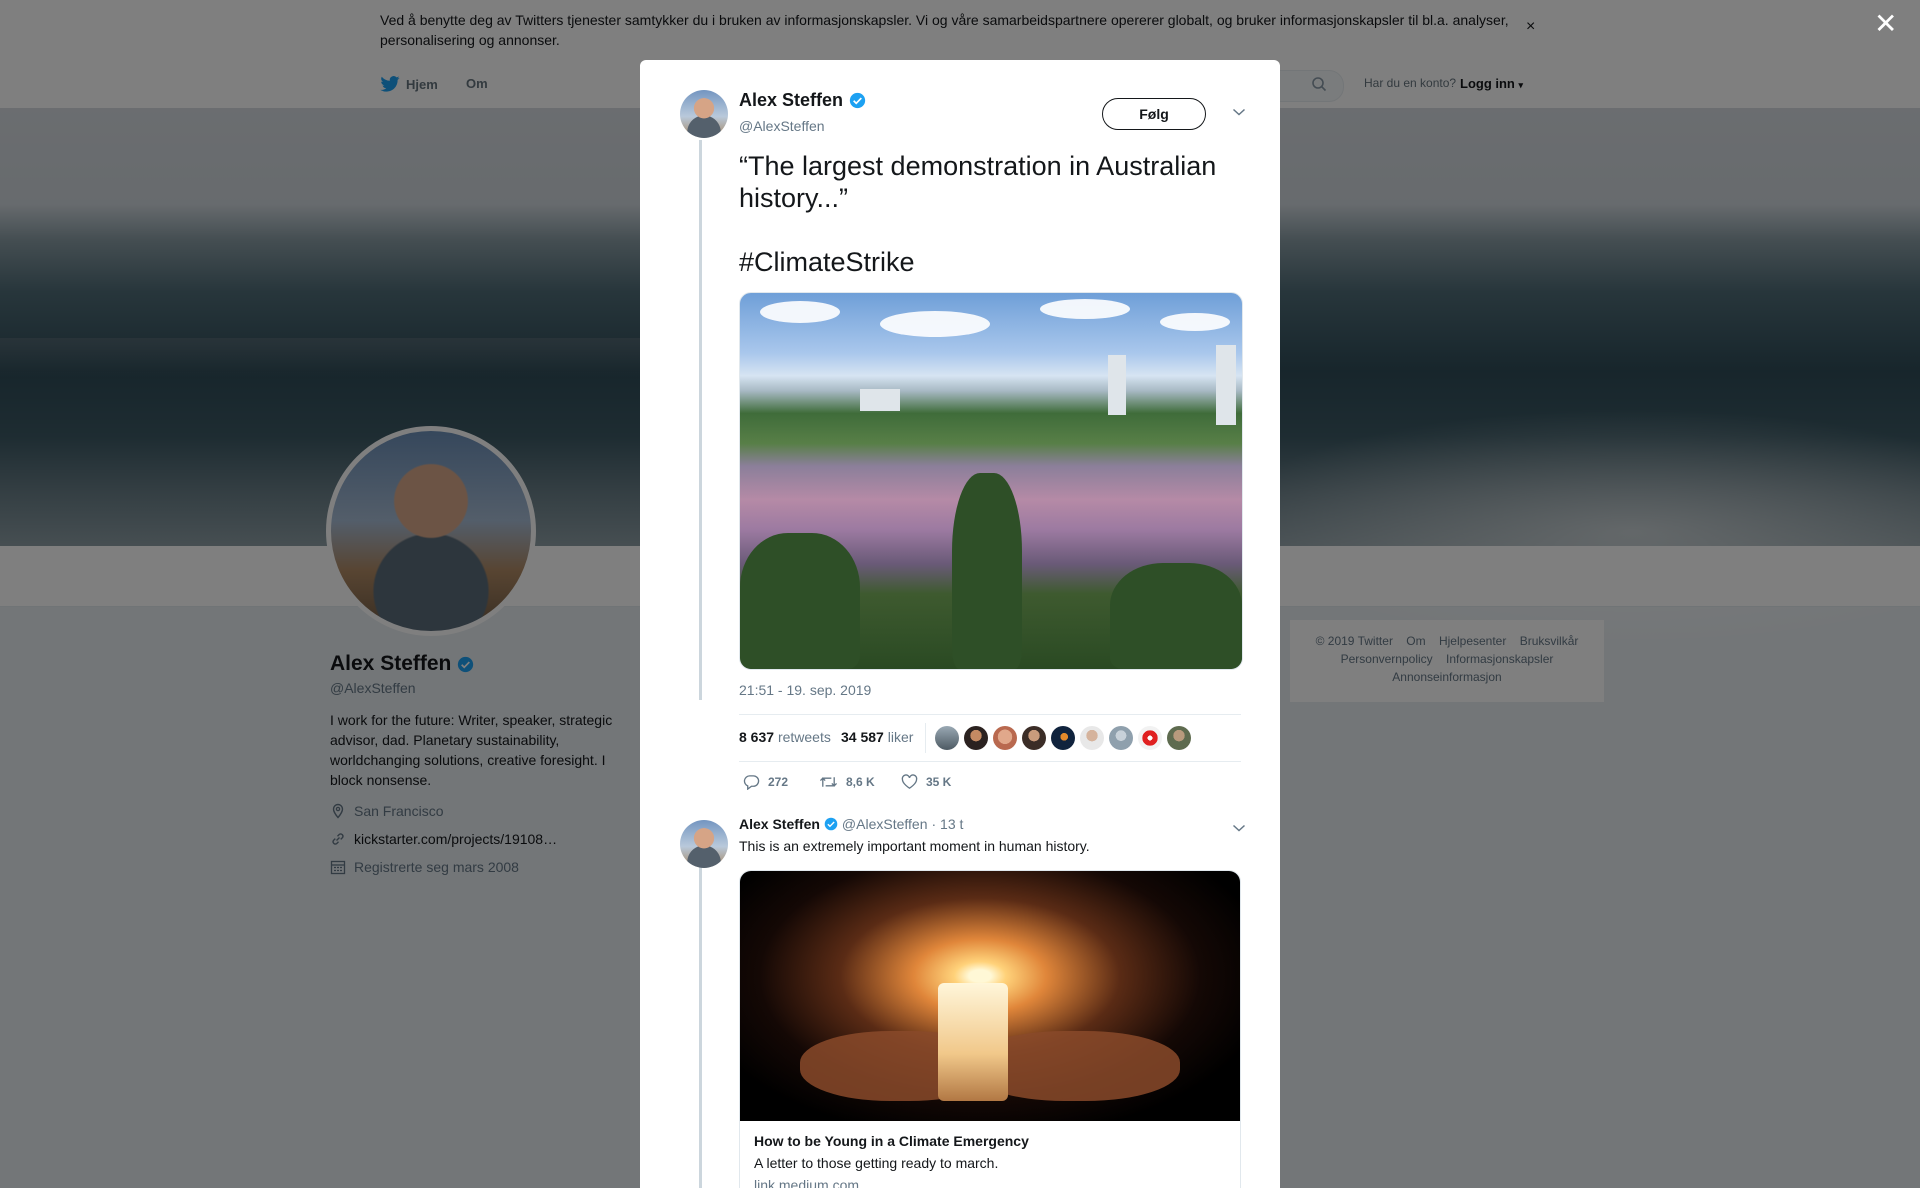 Image resolution: width=1920 pixels, height=1188 pixels. Describe the element at coordinates (828, 782) in the screenshot. I see `retweet-icon` at that location.